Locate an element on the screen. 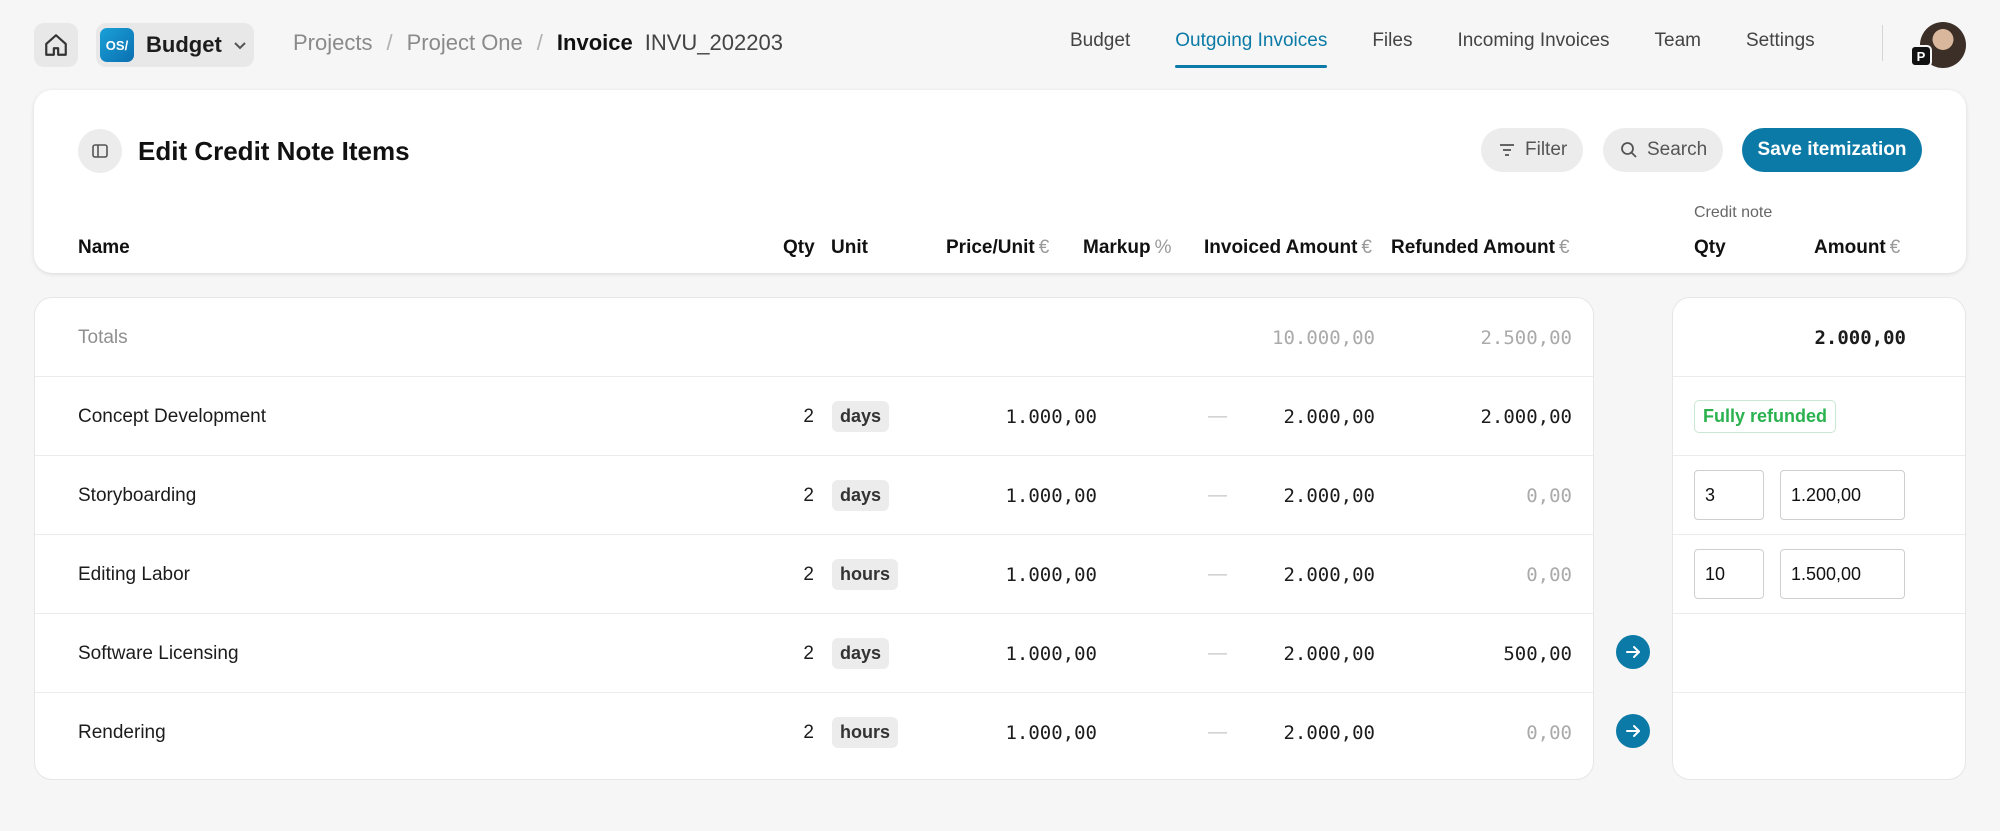  chevron-down-icon is located at coordinates (240, 46).